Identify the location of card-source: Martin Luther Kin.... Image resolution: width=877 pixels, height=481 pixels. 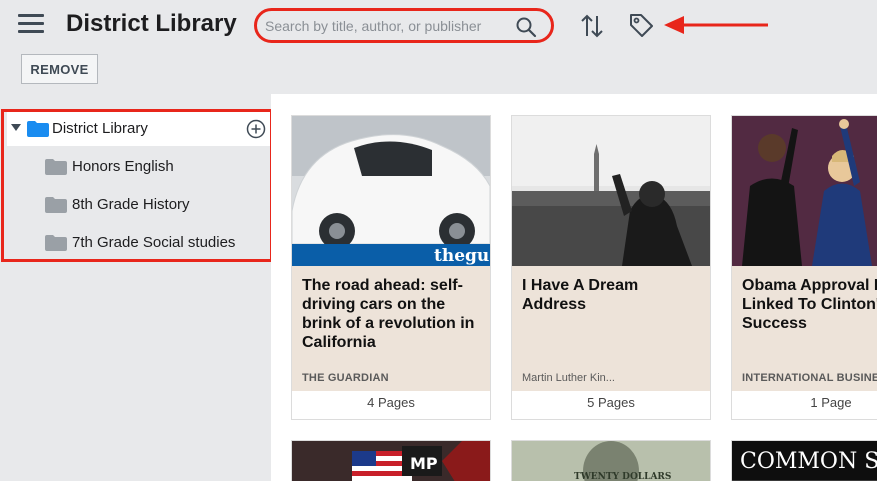
(568, 378).